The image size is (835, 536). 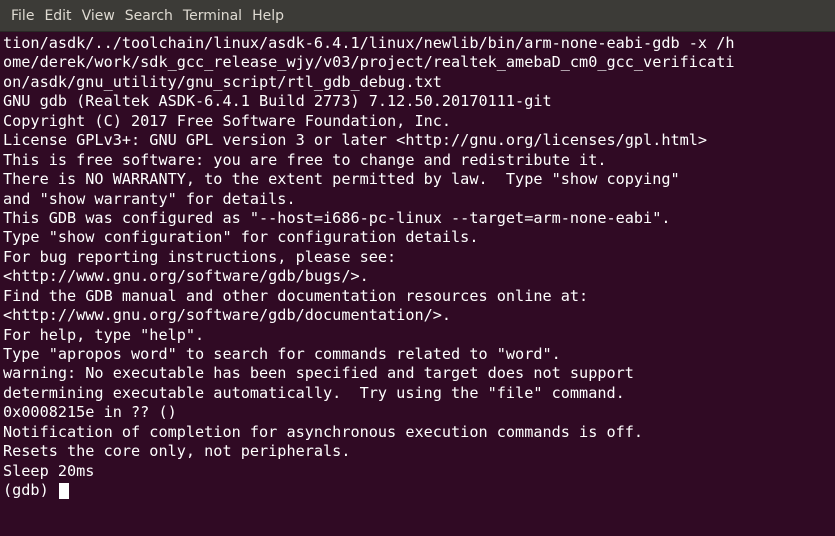 What do you see at coordinates (186, 276) in the screenshot?
I see `terminal-line: <http://www.gnu.org/software/gdb/bugs/>.` at bounding box center [186, 276].